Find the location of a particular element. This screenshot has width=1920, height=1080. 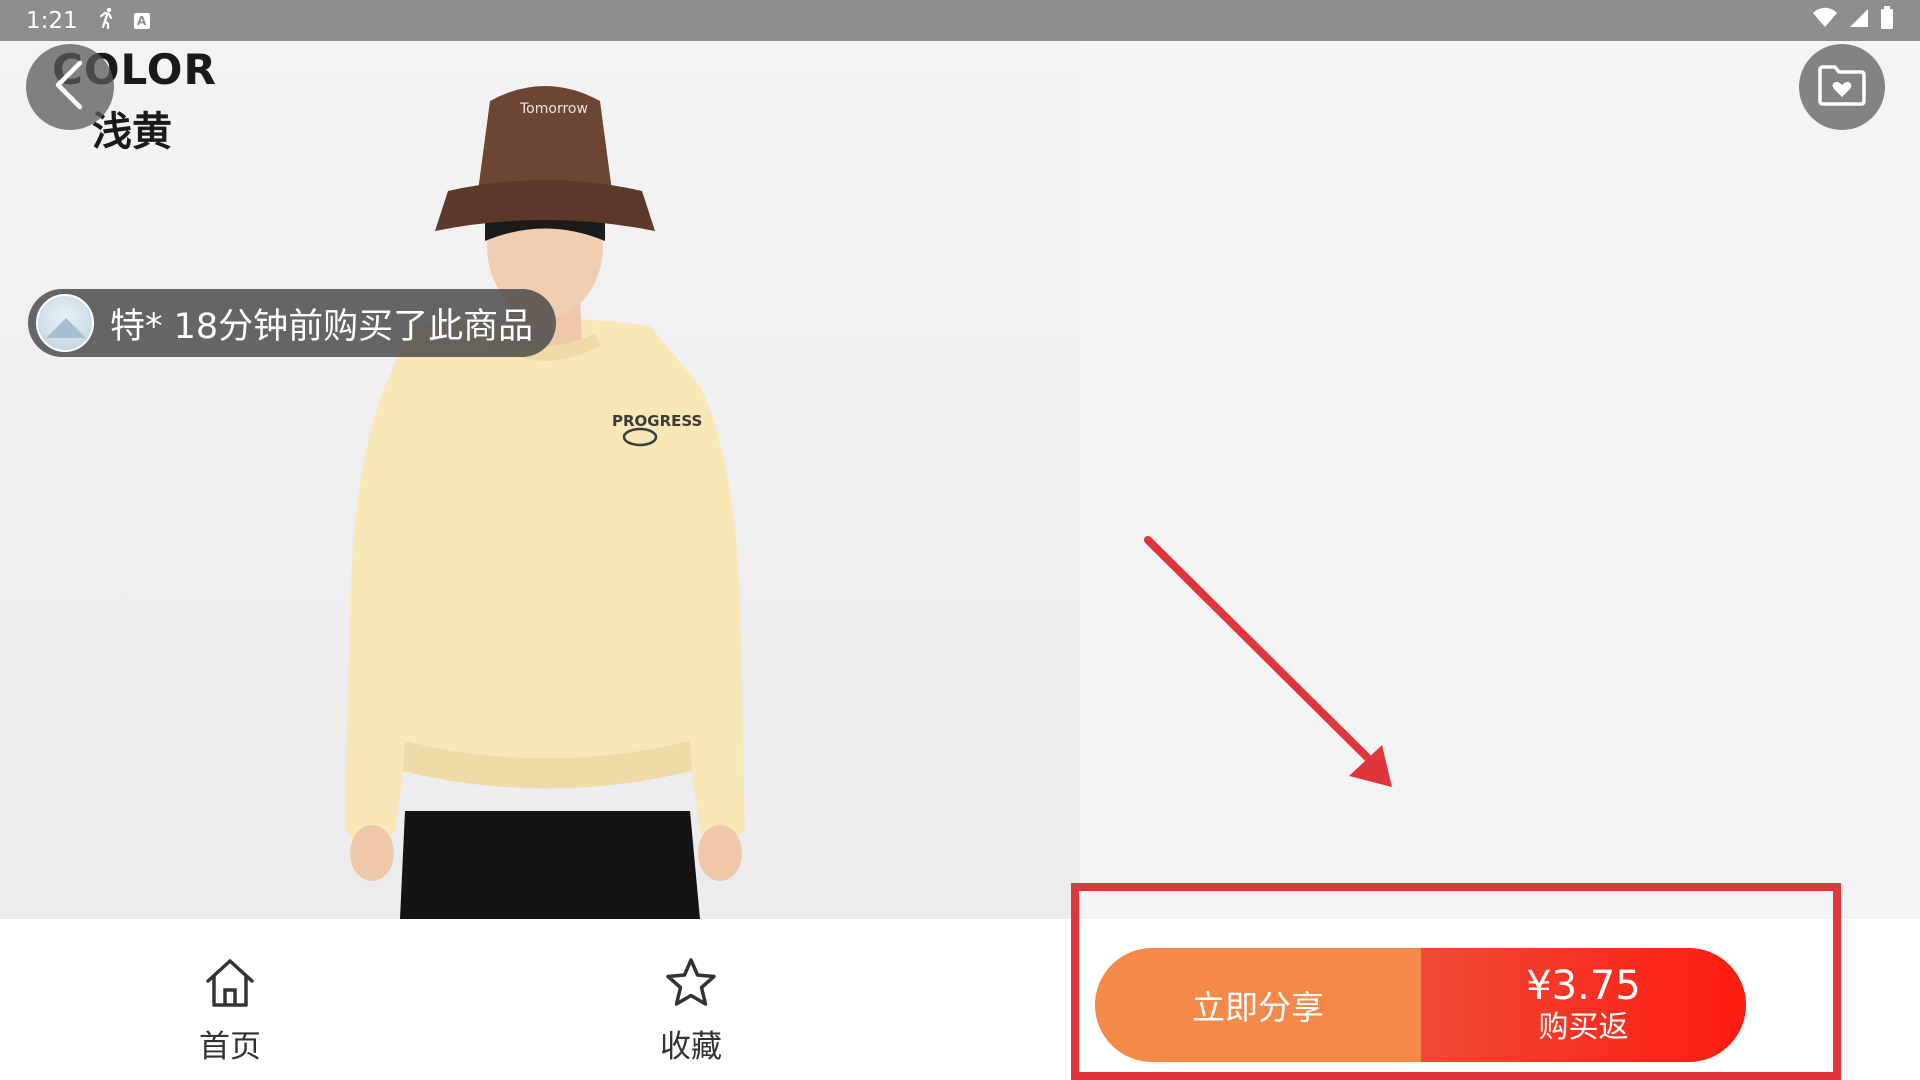

favorite-folder-button is located at coordinates (1842, 87).